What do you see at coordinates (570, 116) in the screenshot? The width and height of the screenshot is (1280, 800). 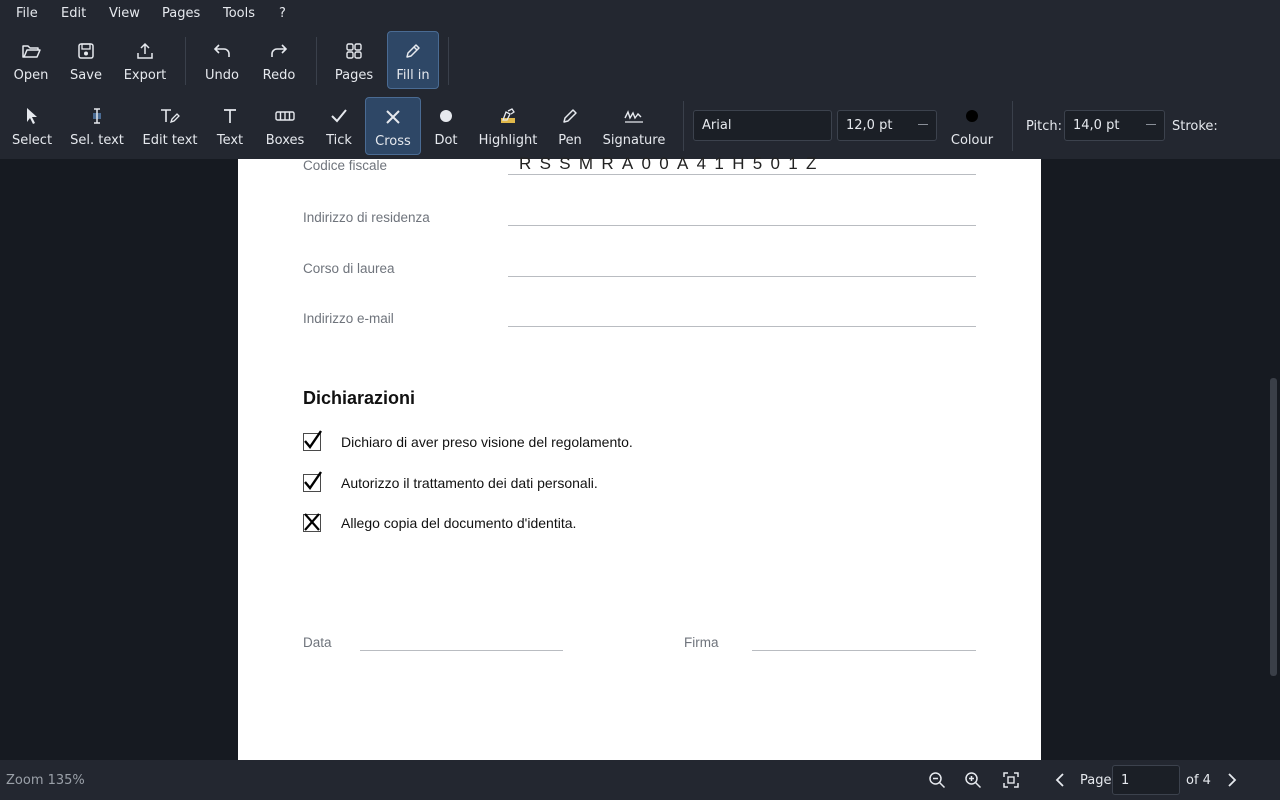 I see `pen-icon` at bounding box center [570, 116].